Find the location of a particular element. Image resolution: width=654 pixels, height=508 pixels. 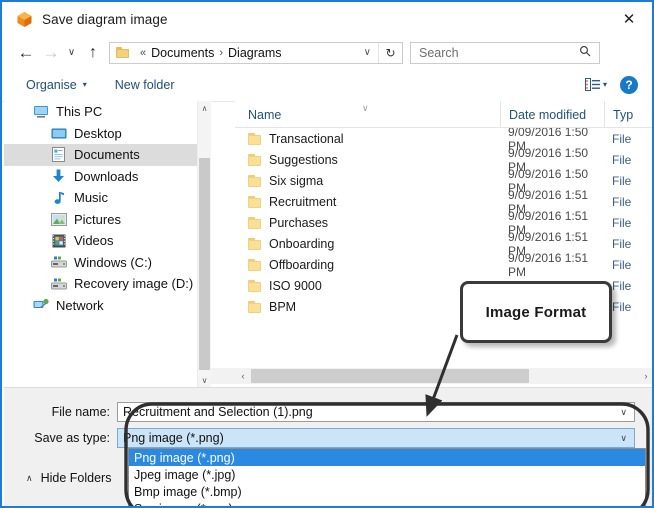

file-name-text: Recruitment is located at coordinates (303, 201).